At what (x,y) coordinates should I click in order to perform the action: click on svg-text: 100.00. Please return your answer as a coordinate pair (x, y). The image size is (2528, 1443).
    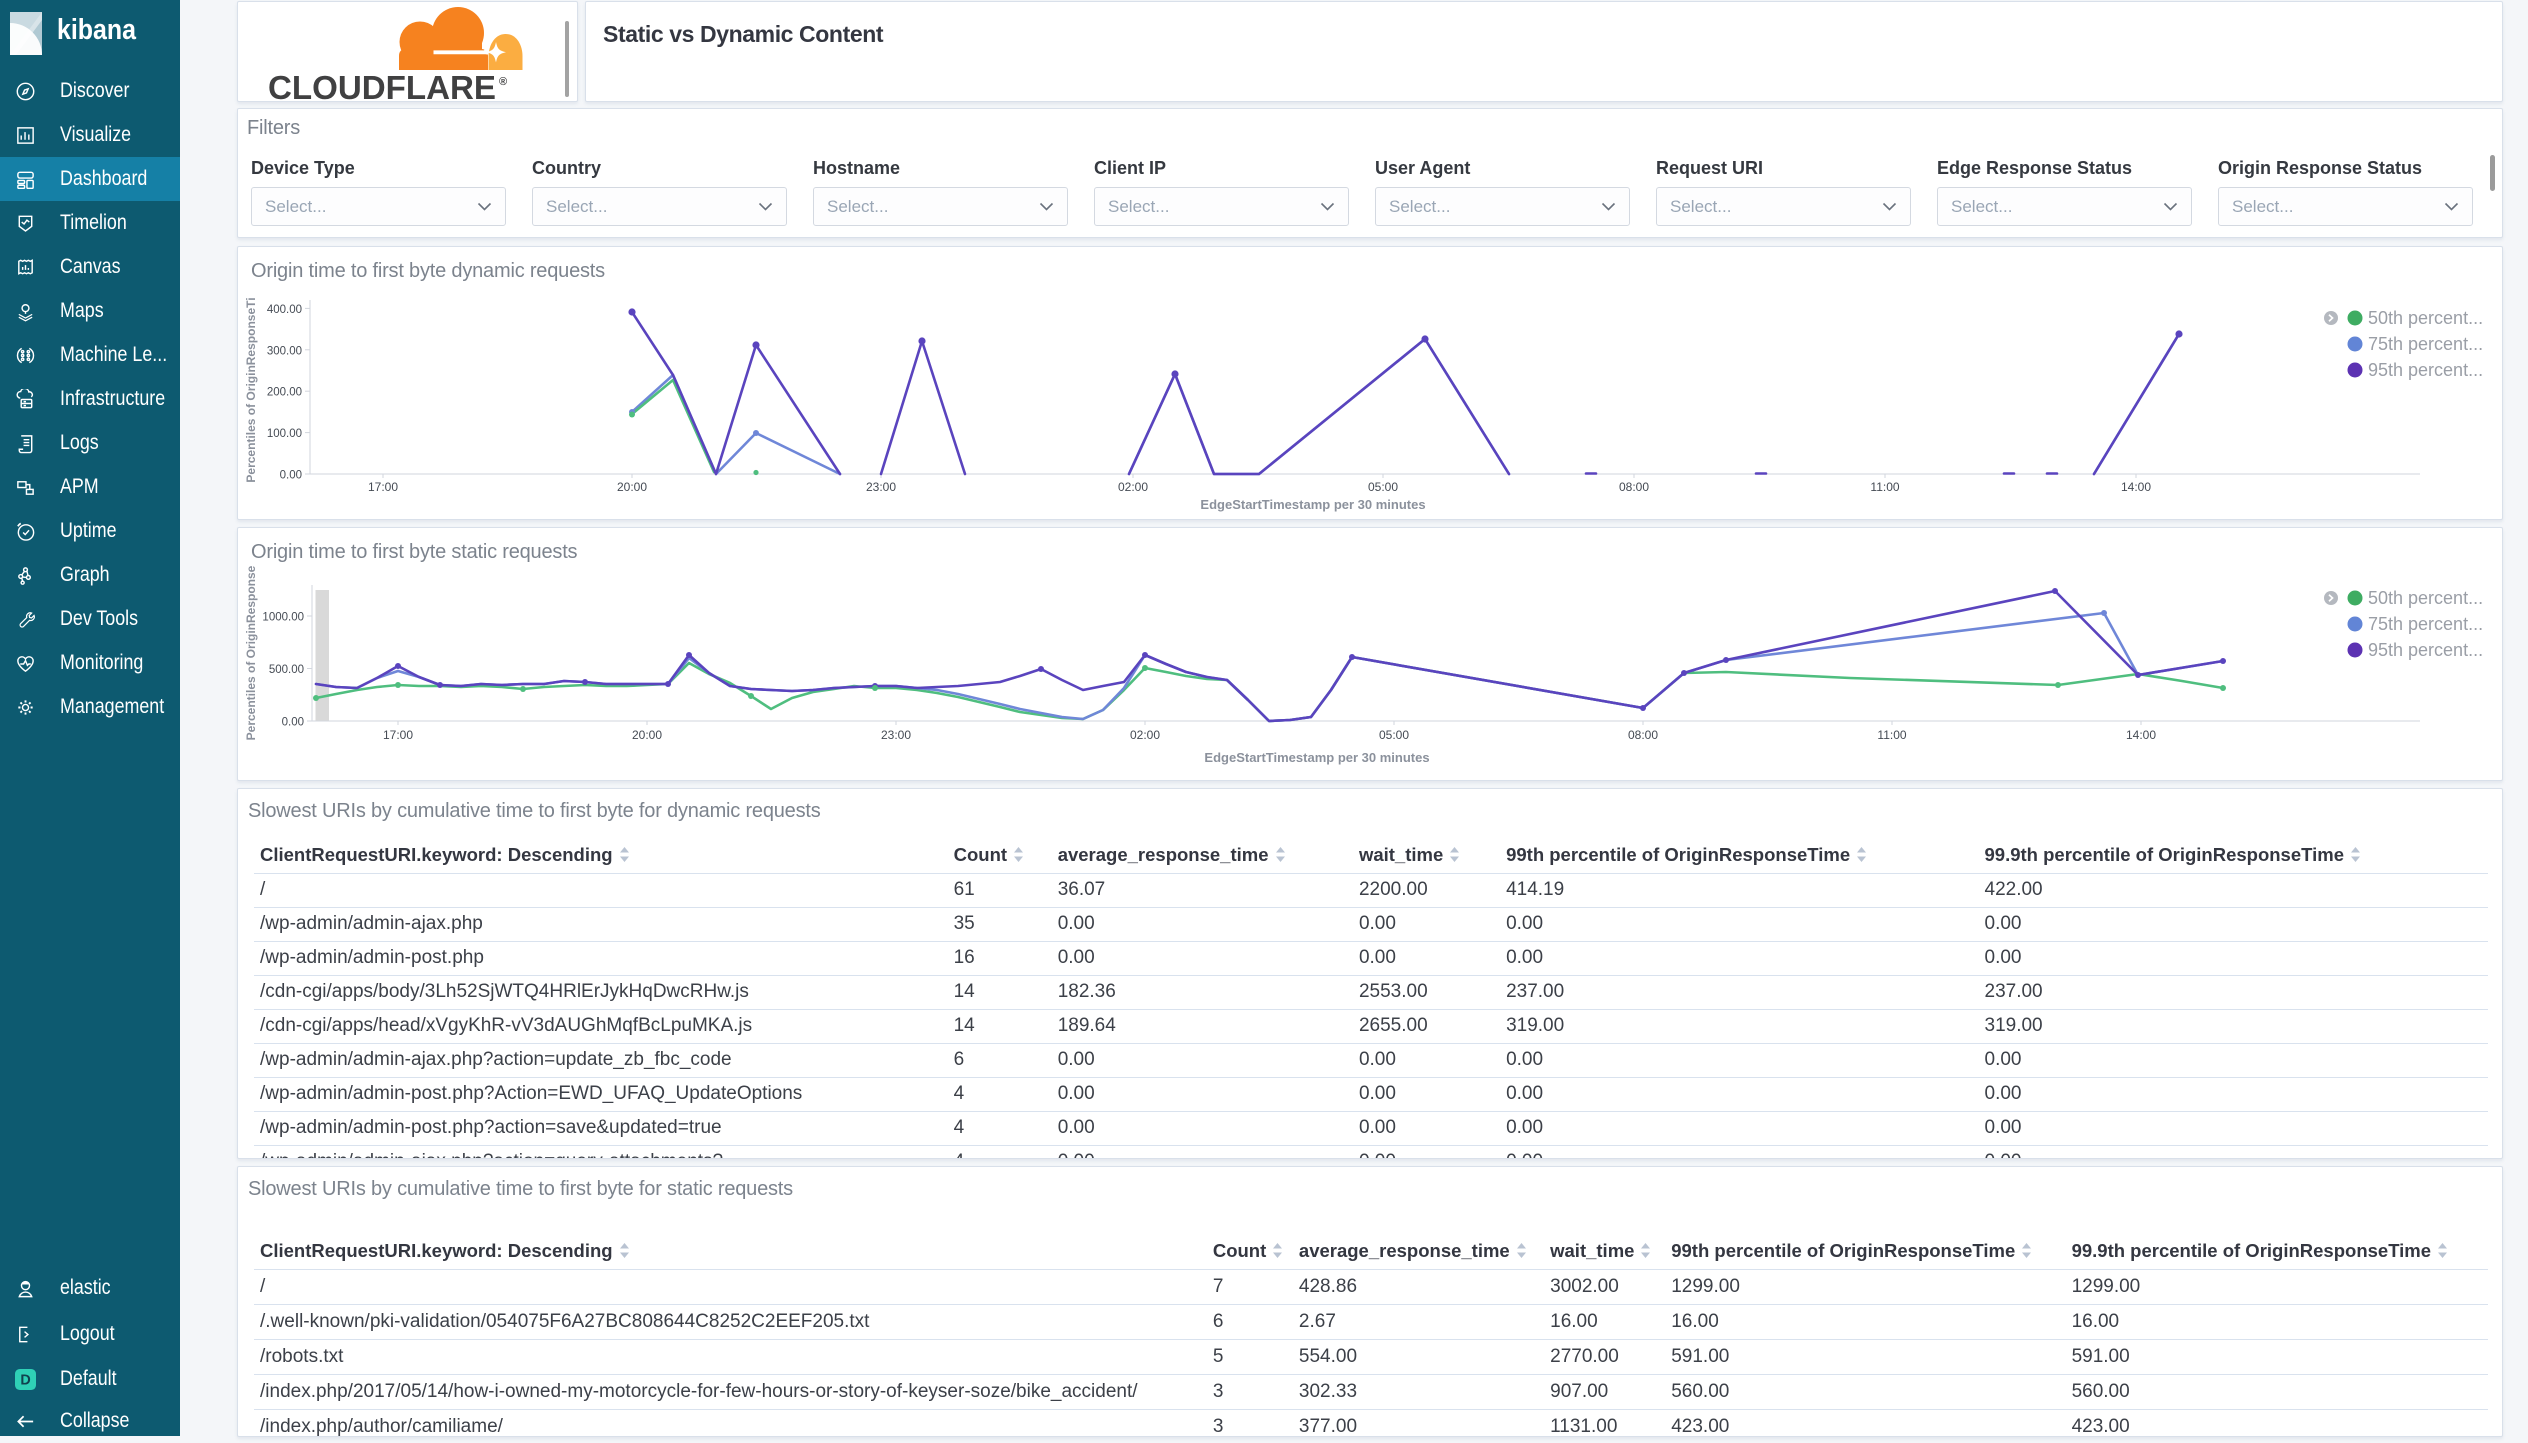
    Looking at the image, I should click on (284, 434).